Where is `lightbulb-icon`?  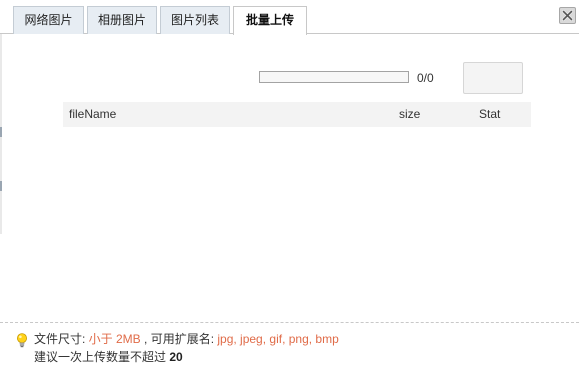
lightbulb-icon is located at coordinates (22, 340).